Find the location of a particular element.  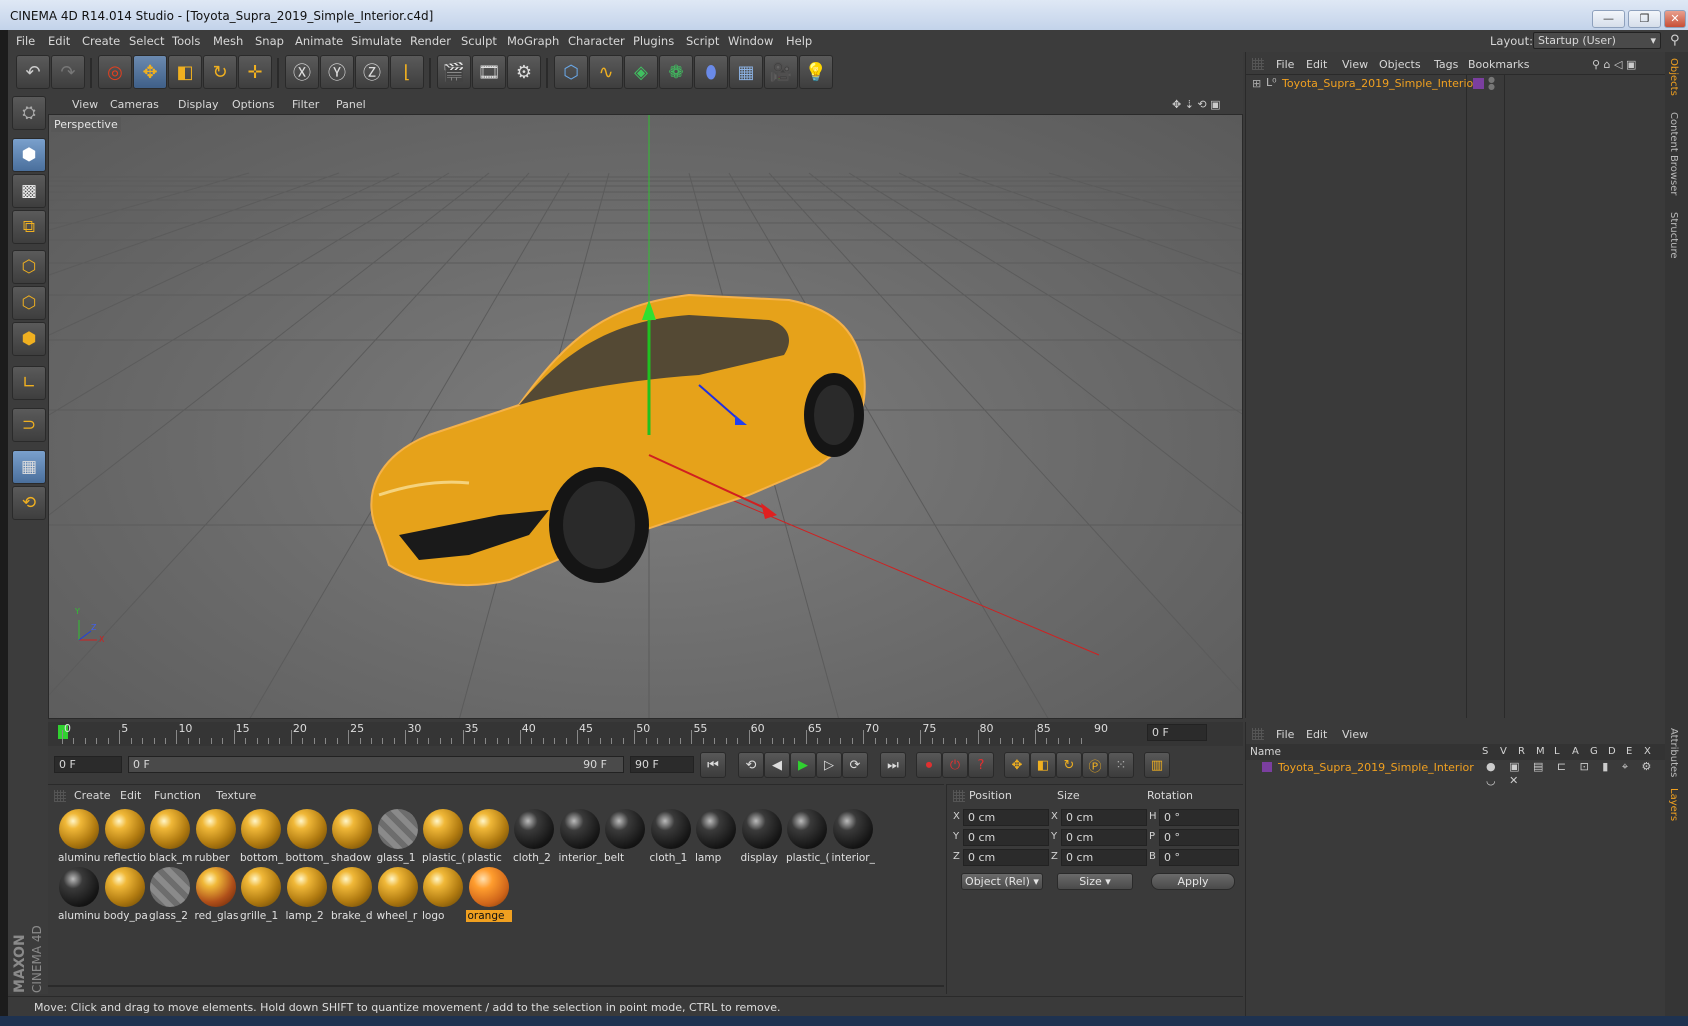

menu-script: Script is located at coordinates (702, 41).